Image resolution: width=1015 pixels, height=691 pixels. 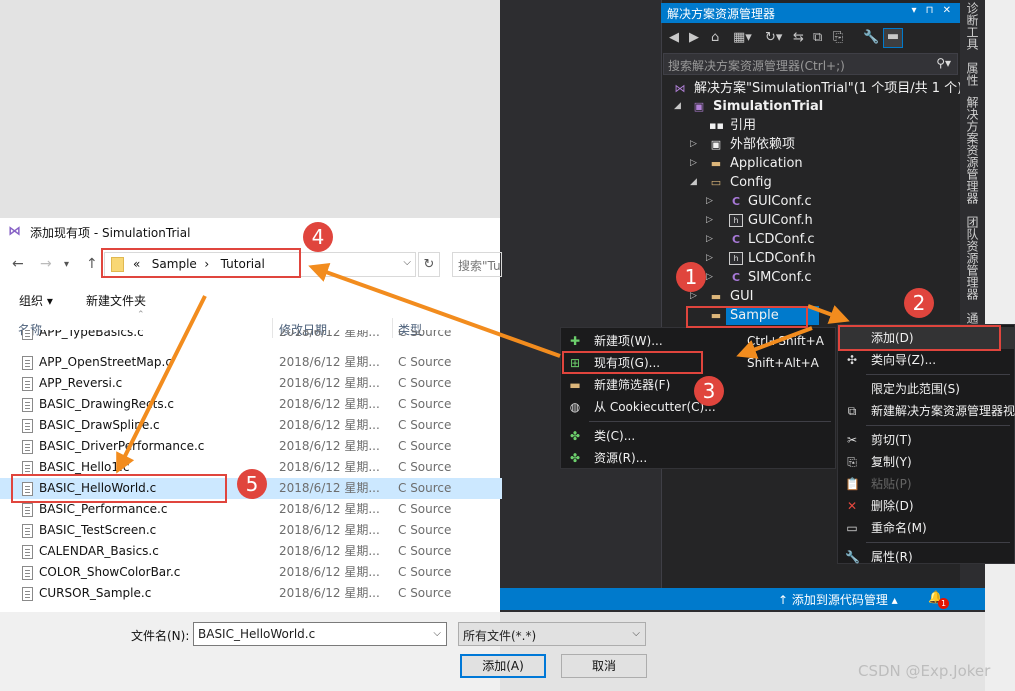 What do you see at coordinates (828, 314) in the screenshot?
I see `arrow-sample-to-add` at bounding box center [828, 314].